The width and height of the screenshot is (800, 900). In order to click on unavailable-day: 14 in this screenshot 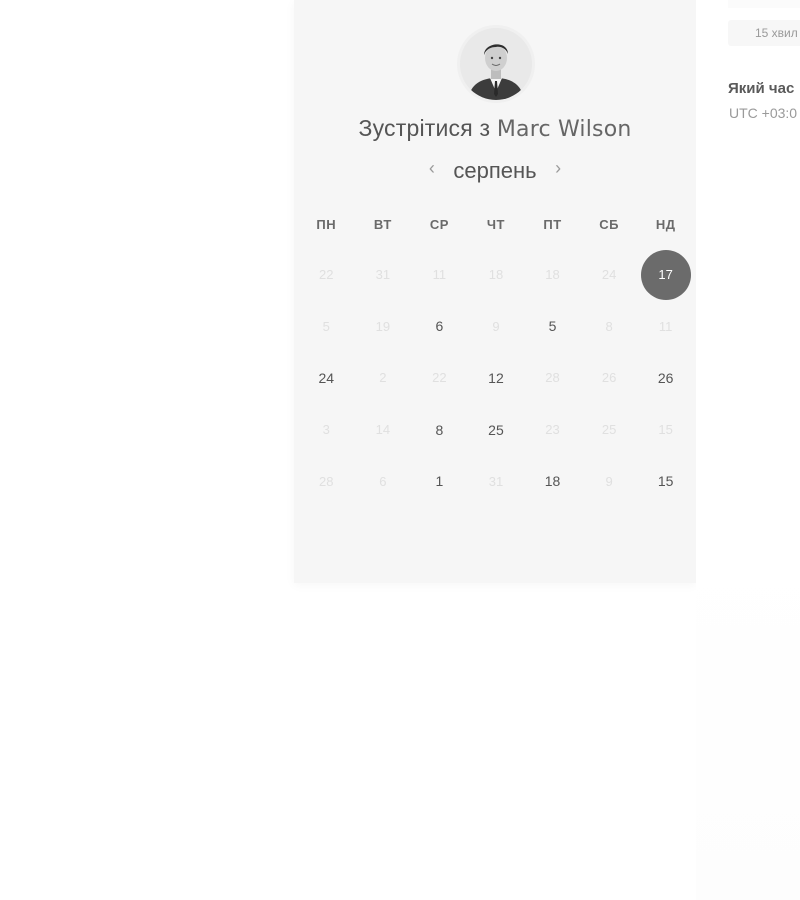, I will do `click(383, 430)`.